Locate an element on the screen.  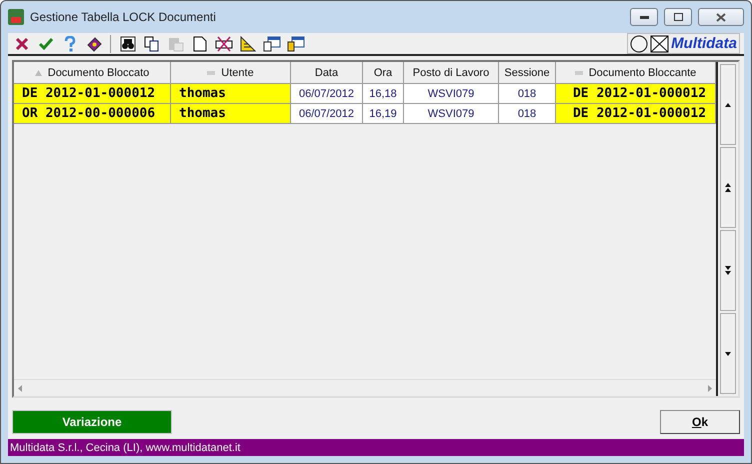
scroll-left-icon is located at coordinates (20, 388).